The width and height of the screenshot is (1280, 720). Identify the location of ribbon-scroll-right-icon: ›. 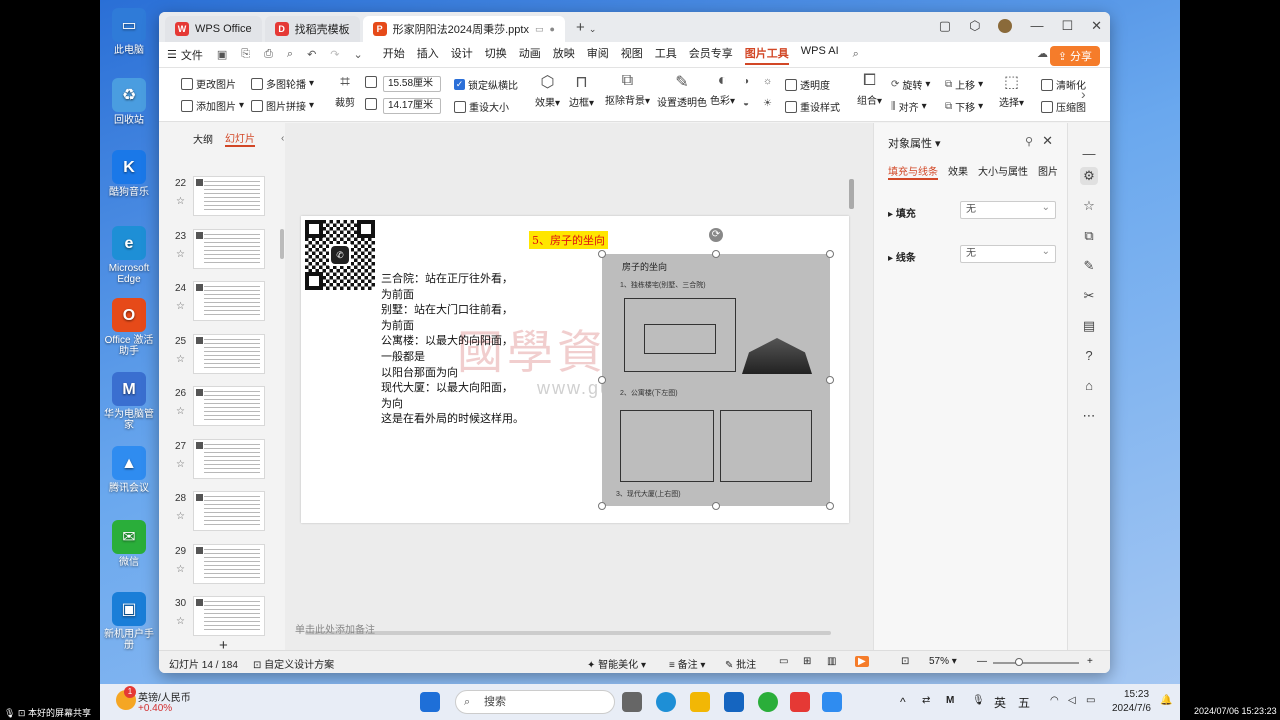
(1083, 94).